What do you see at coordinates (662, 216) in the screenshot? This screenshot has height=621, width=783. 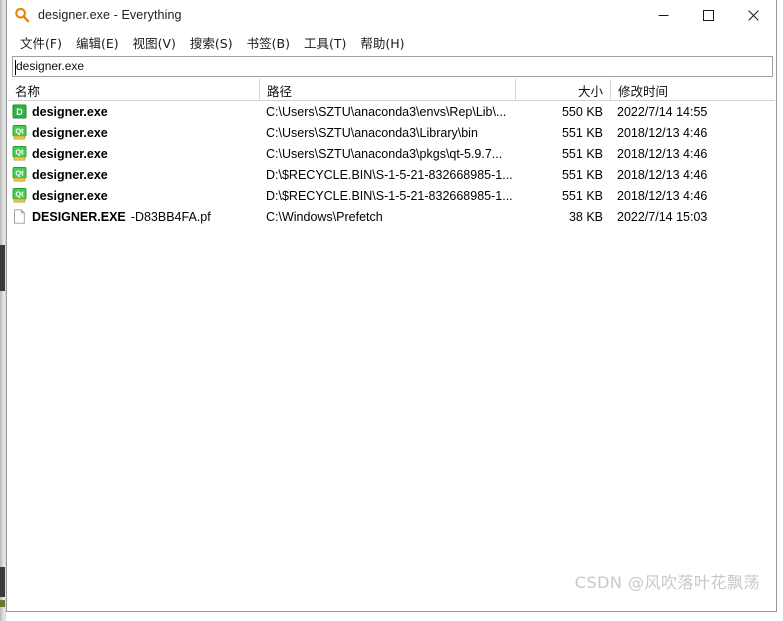 I see `row-date-cell: 2022/7/14 15:03` at bounding box center [662, 216].